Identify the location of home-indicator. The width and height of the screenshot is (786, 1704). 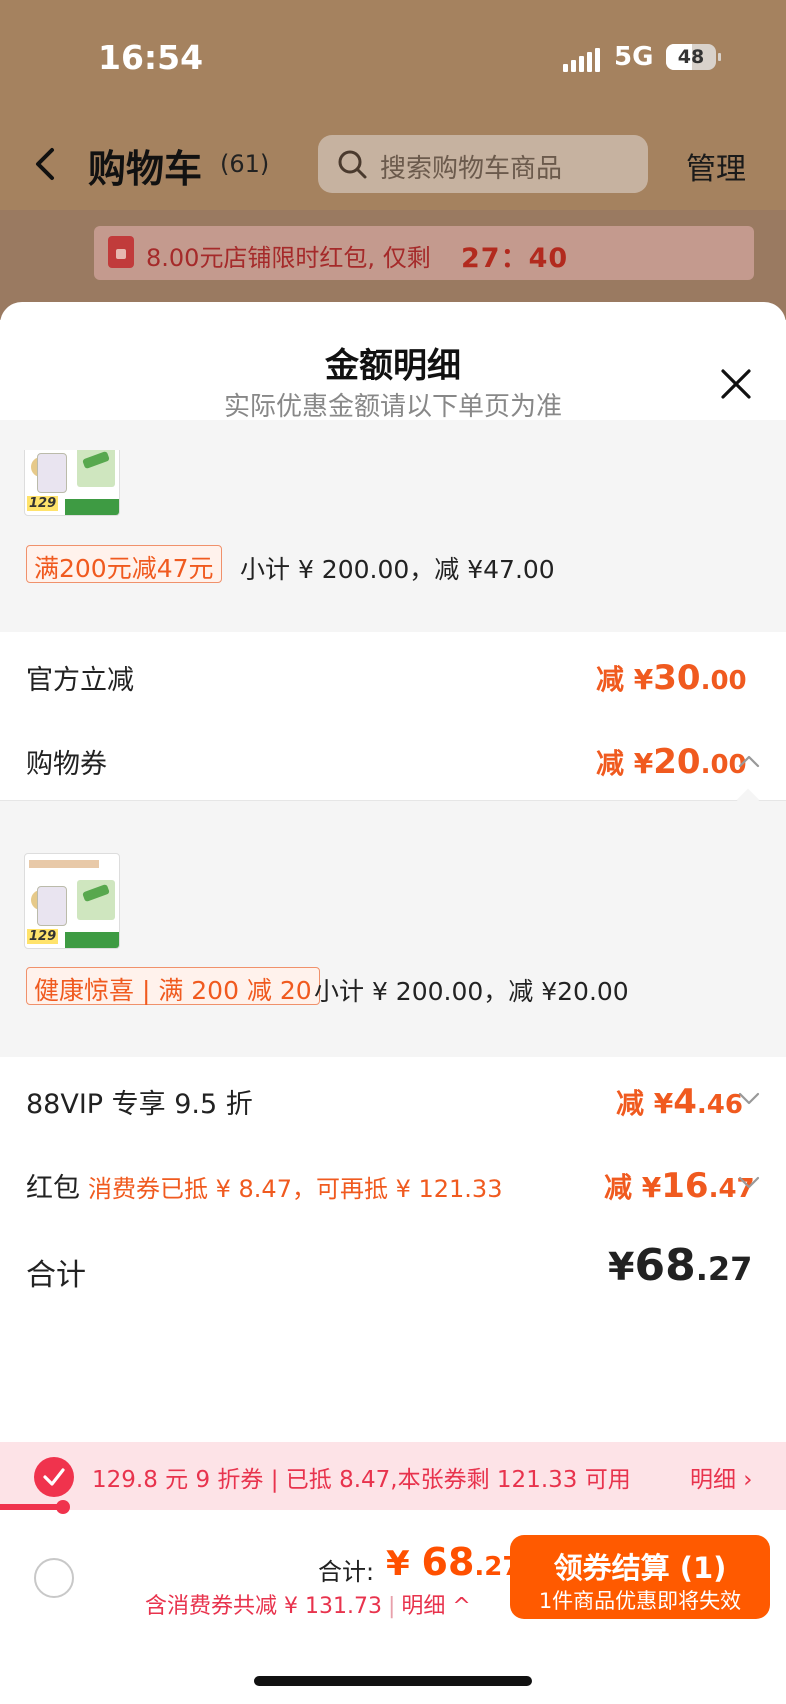
(393, 1681).